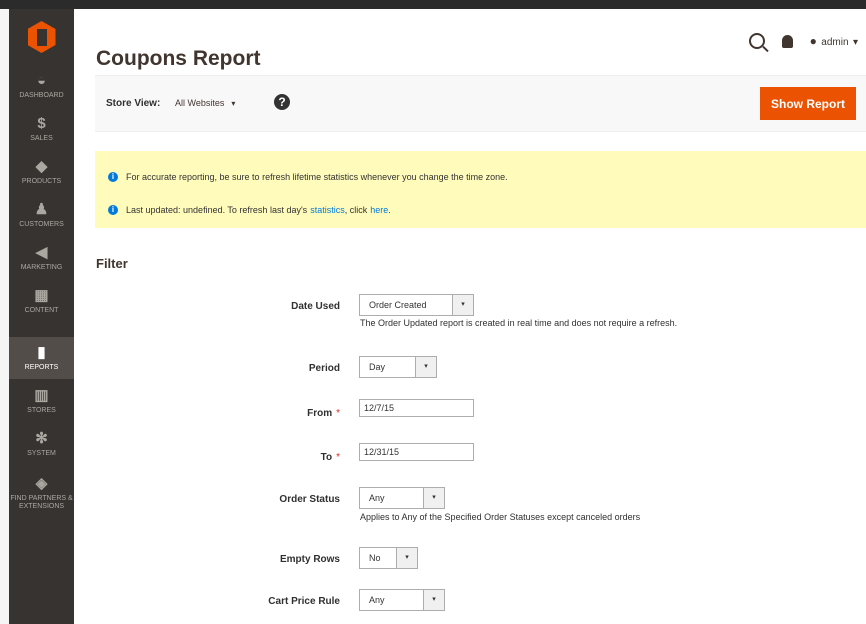 The width and height of the screenshot is (866, 624). I want to click on box-icon: ◆, so click(41, 166).